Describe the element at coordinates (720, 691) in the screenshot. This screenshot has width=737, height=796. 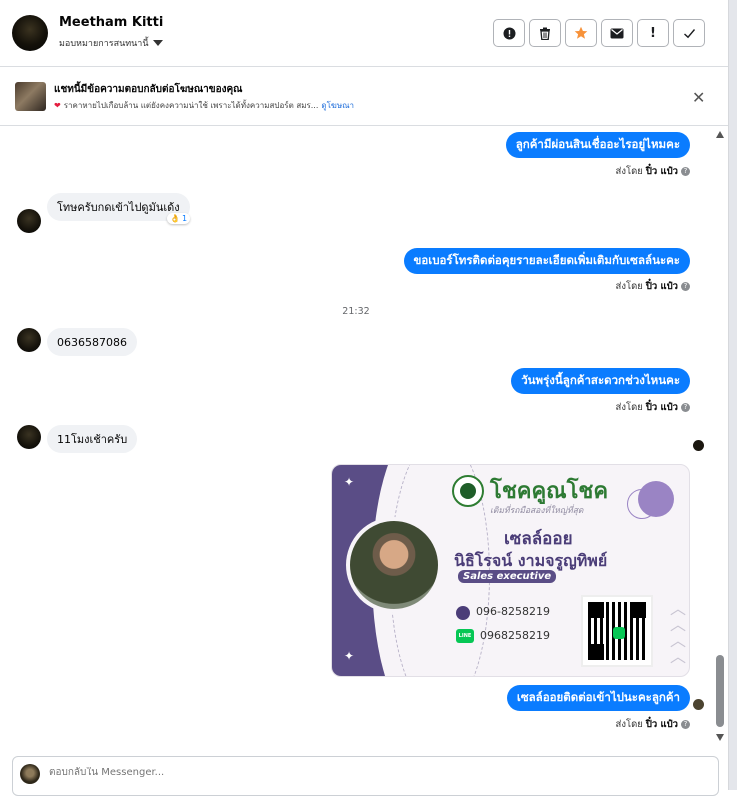
I see `scrollbar-thumb` at that location.